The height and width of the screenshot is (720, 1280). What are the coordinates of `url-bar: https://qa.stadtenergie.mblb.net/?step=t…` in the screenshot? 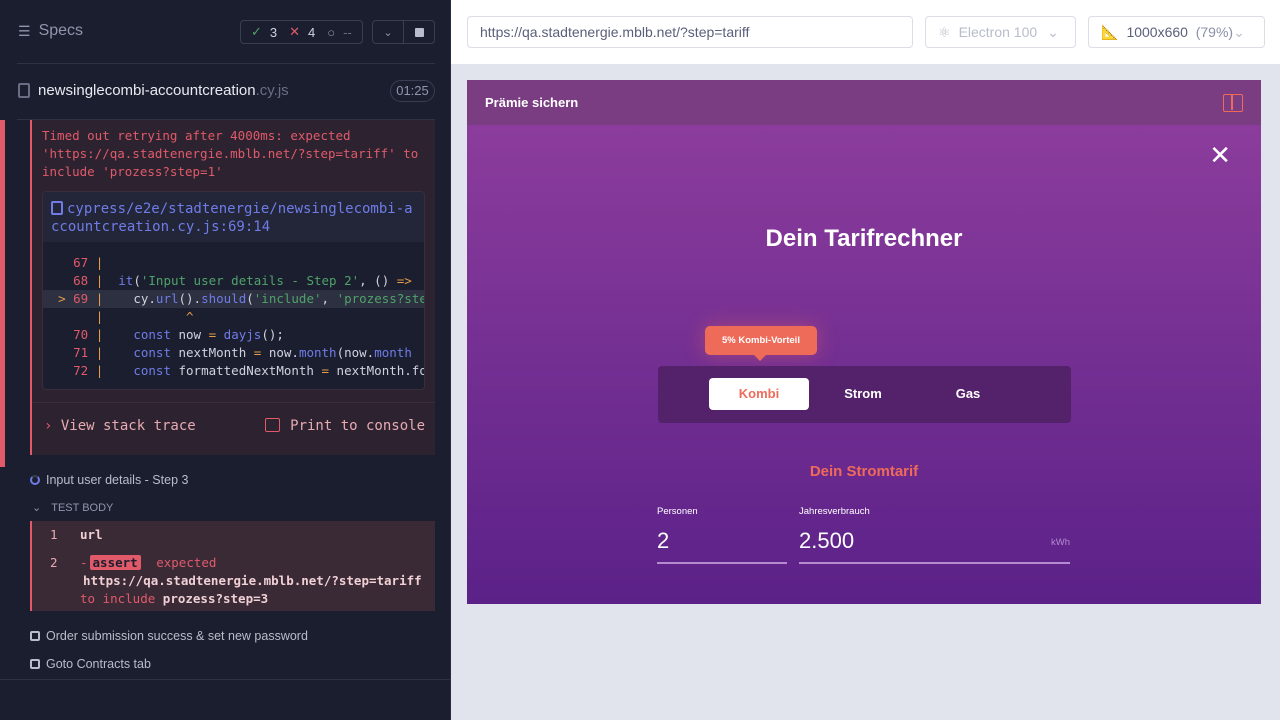 It's located at (690, 32).